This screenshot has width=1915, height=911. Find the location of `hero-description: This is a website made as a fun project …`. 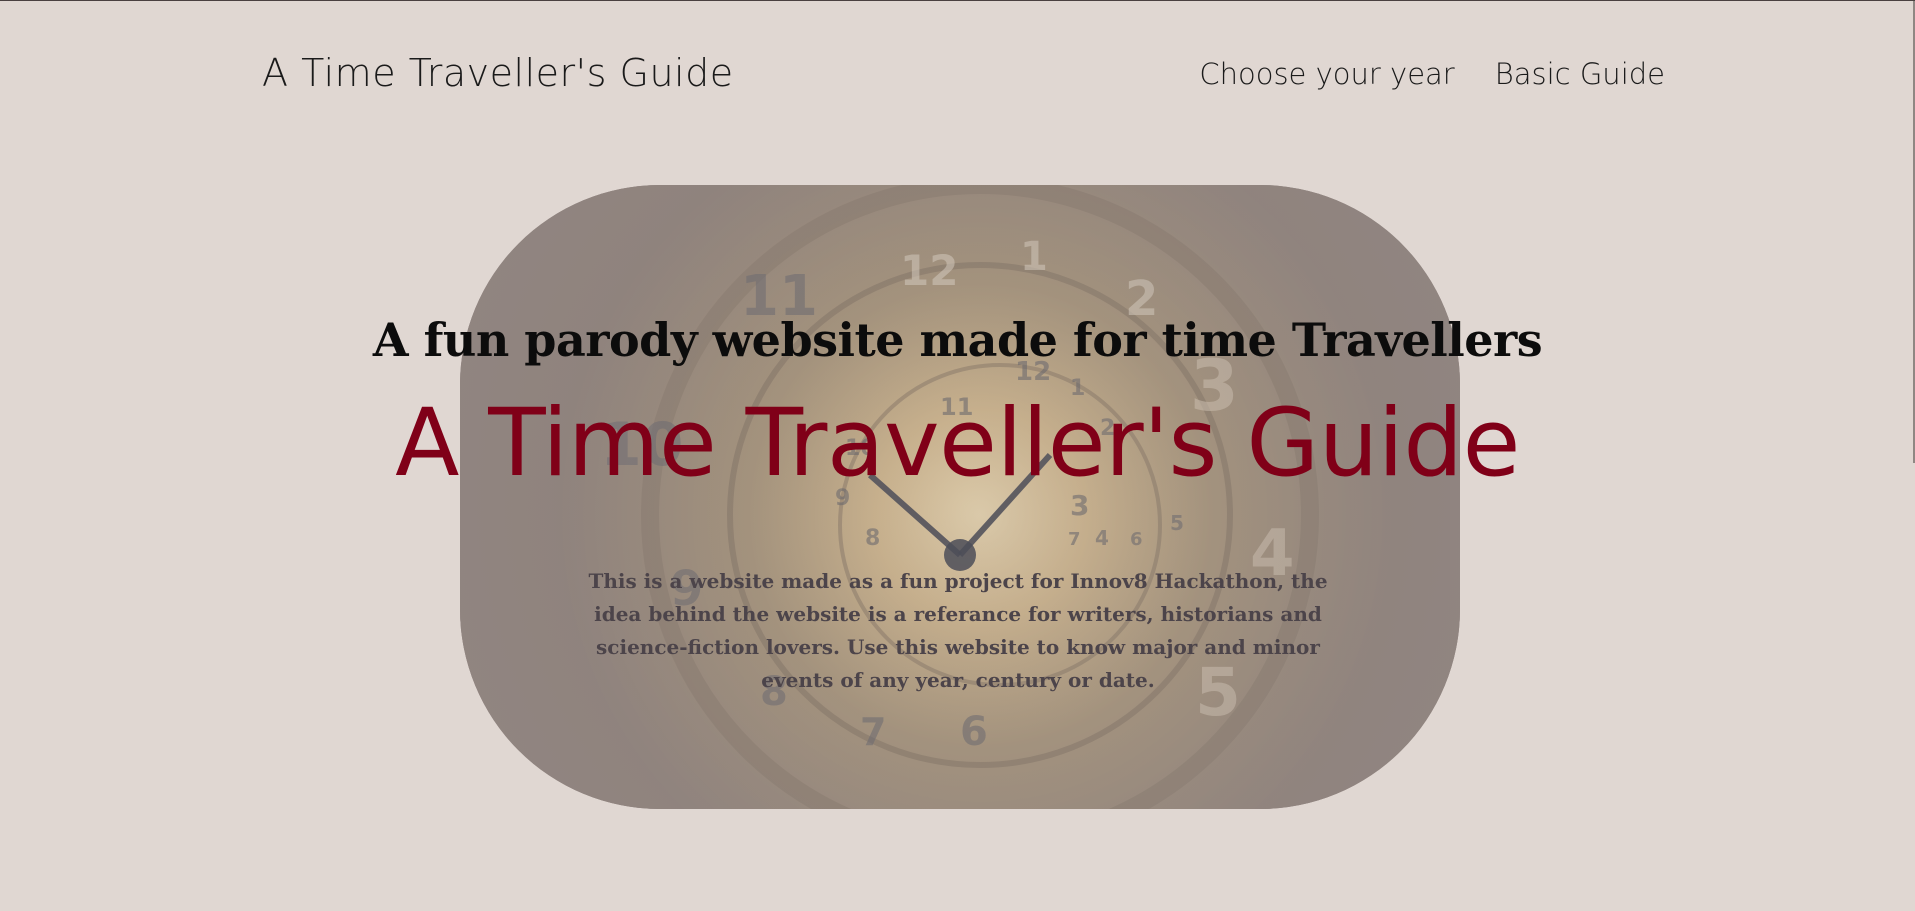

hero-description: This is a website made as a fun project … is located at coordinates (958, 630).